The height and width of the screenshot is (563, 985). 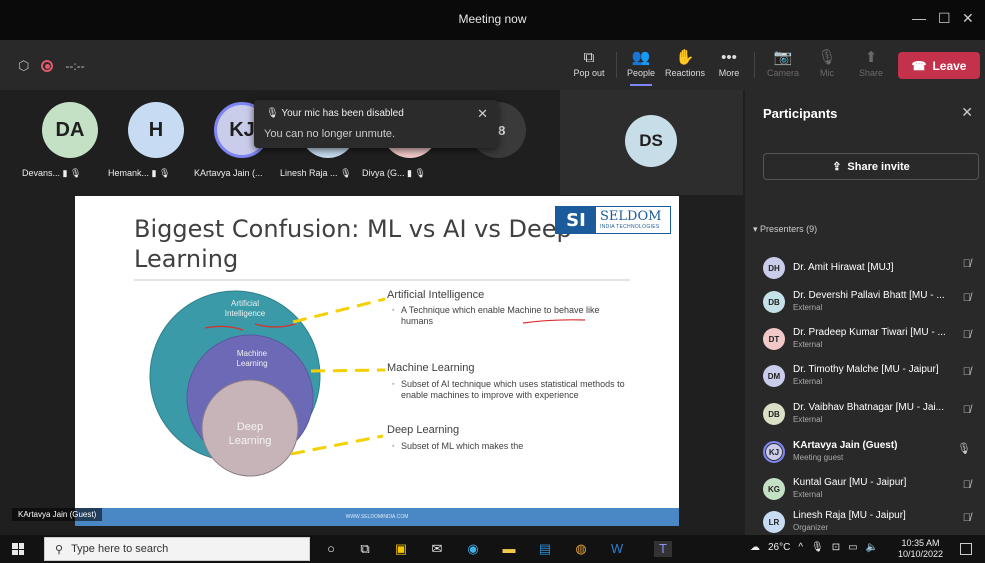 What do you see at coordinates (685, 57) in the screenshot?
I see `reactions-icon: ✋` at bounding box center [685, 57].